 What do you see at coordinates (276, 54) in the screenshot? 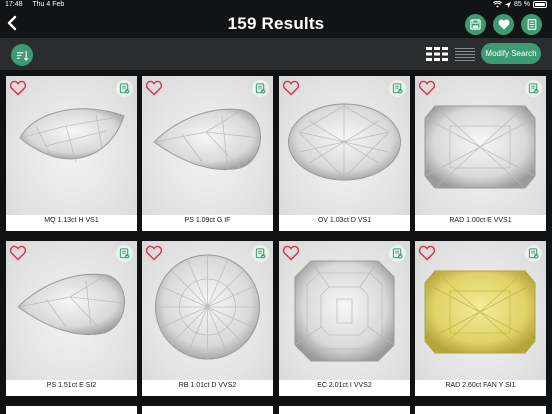
I see `toolbar: Modify Search` at bounding box center [276, 54].